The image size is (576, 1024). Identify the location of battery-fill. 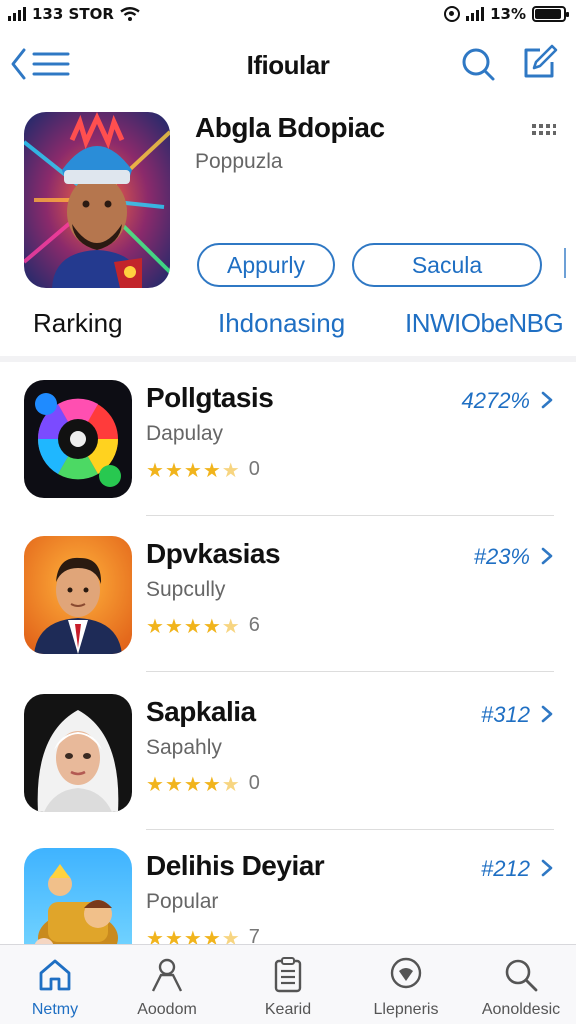
(548, 14).